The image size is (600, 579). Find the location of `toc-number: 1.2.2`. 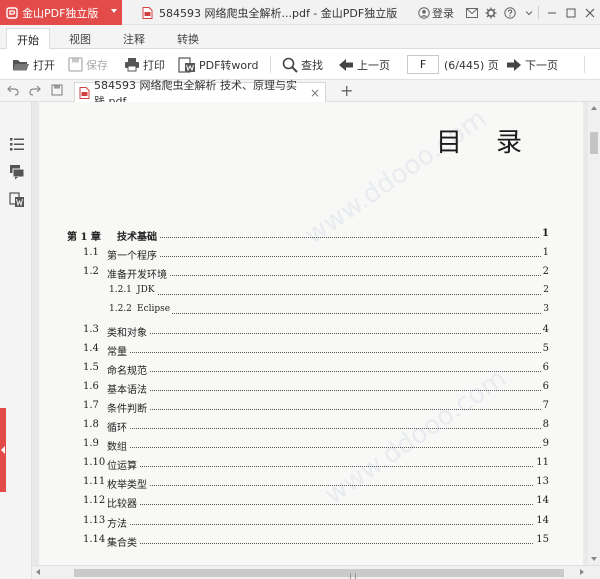

toc-number: 1.2.2 is located at coordinates (120, 309).